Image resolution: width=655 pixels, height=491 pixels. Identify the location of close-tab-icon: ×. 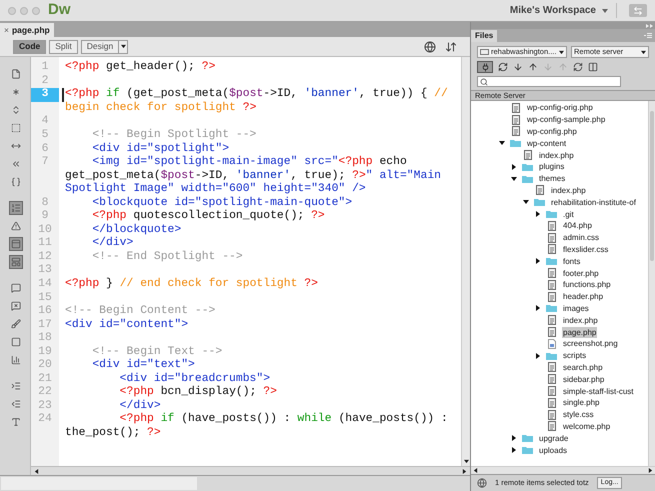
(6, 30).